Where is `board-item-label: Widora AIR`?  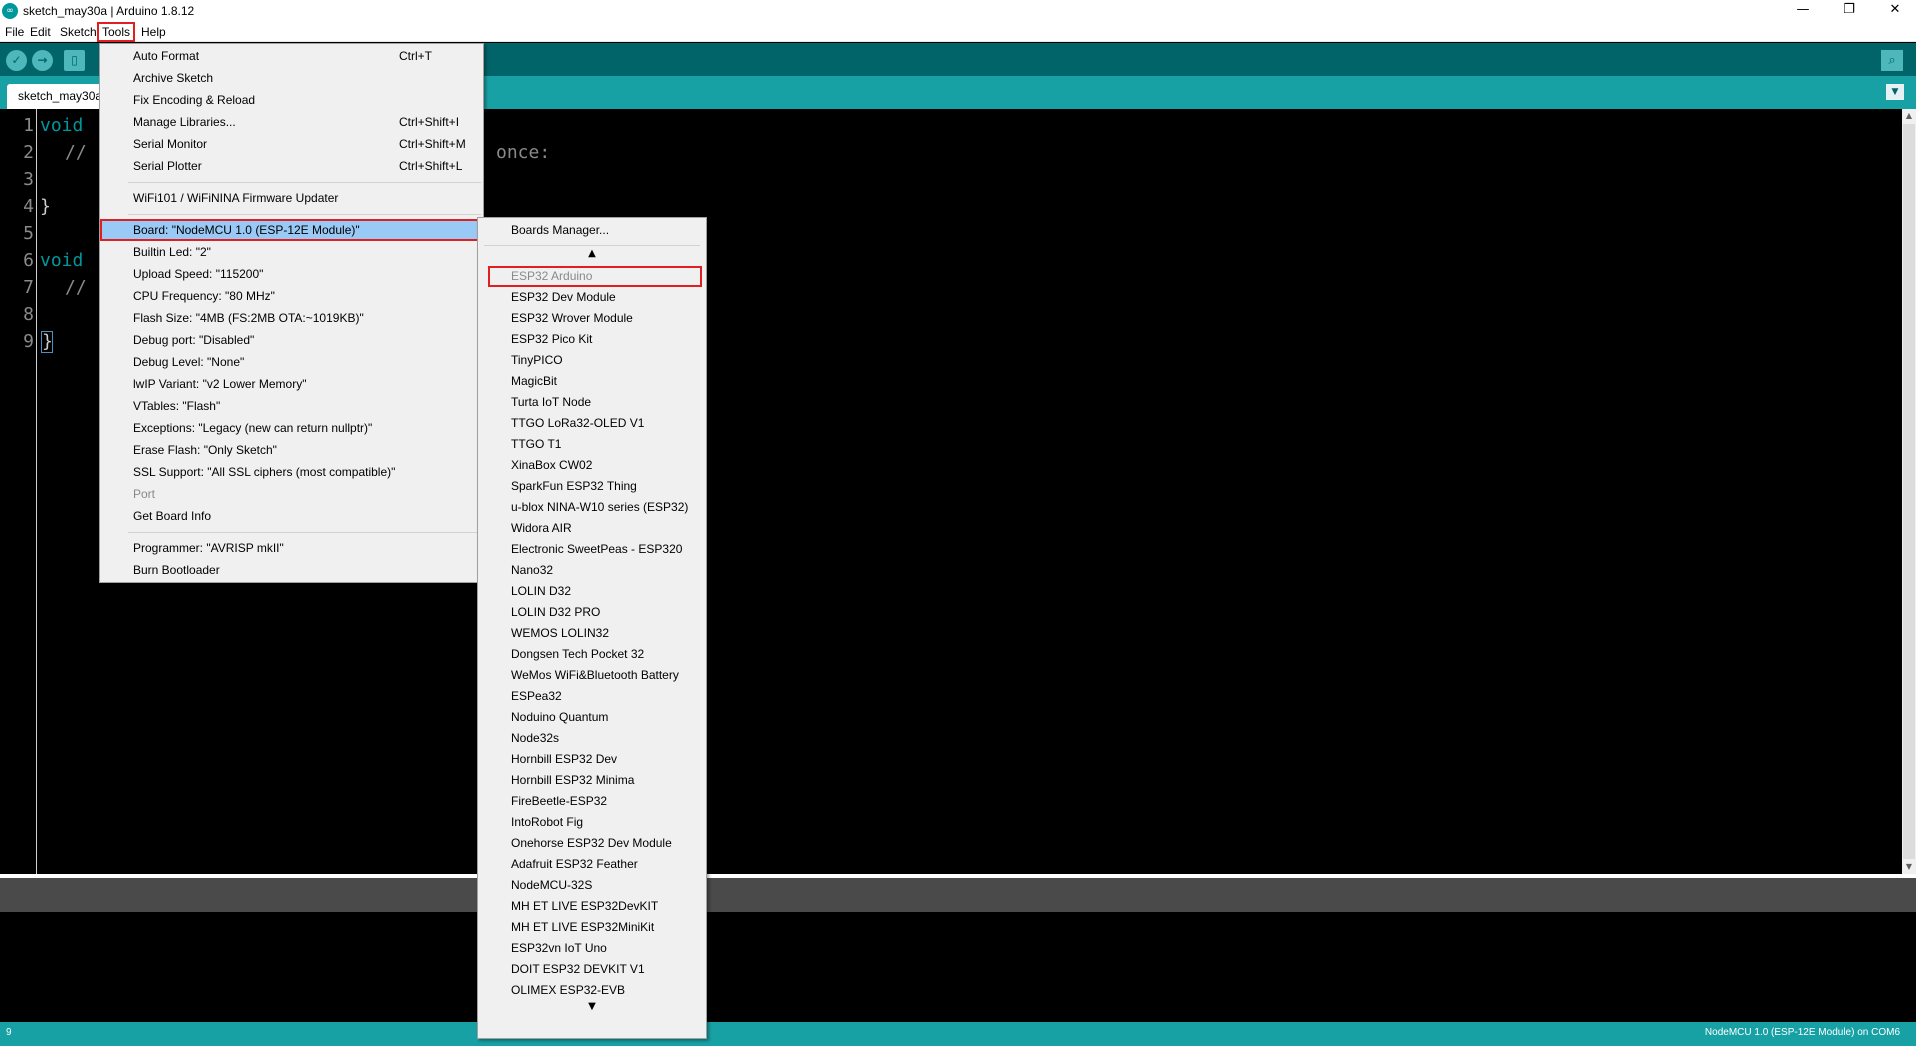 board-item-label: Widora AIR is located at coordinates (541, 528).